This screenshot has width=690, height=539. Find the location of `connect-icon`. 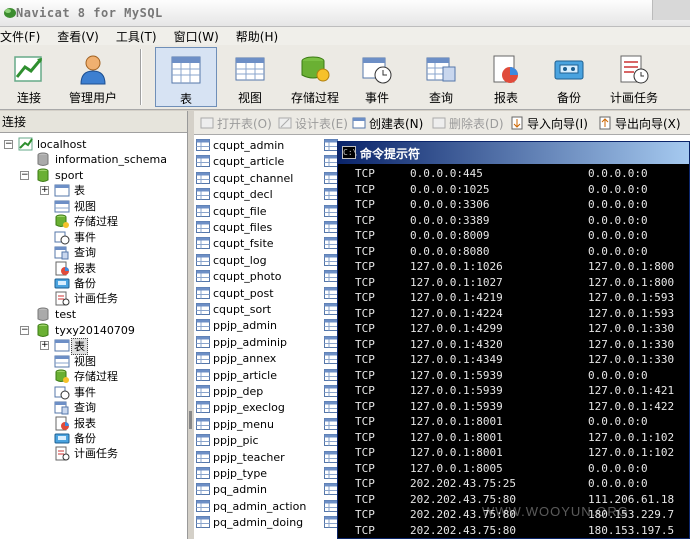

connect-icon is located at coordinates (28, 69).